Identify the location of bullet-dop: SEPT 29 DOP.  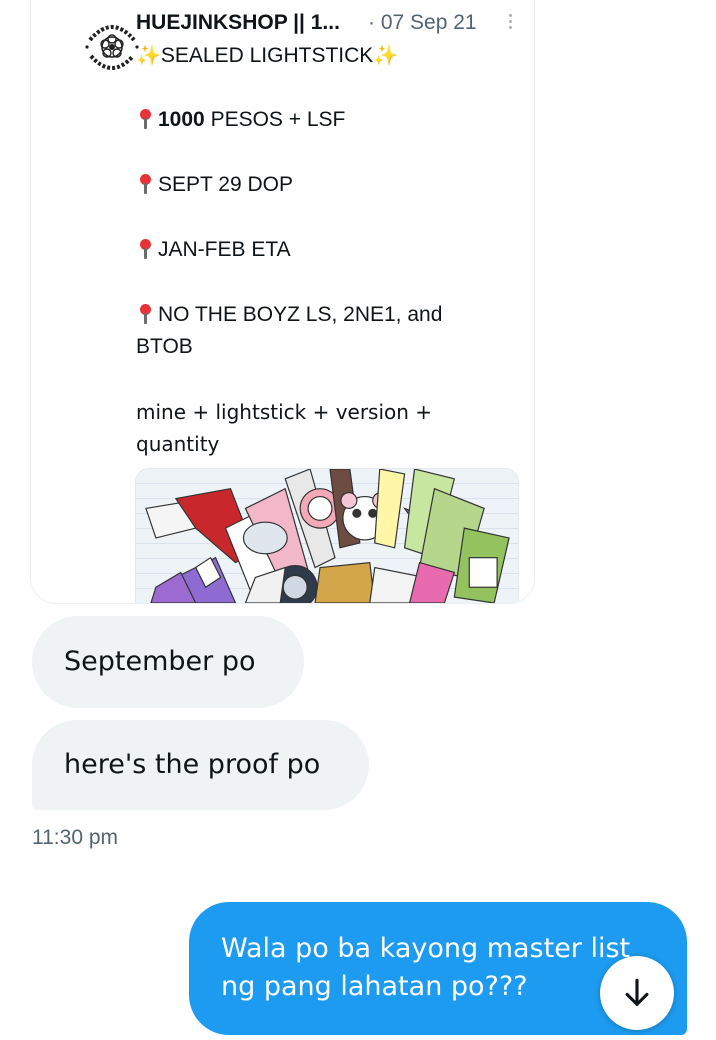
(214, 185).